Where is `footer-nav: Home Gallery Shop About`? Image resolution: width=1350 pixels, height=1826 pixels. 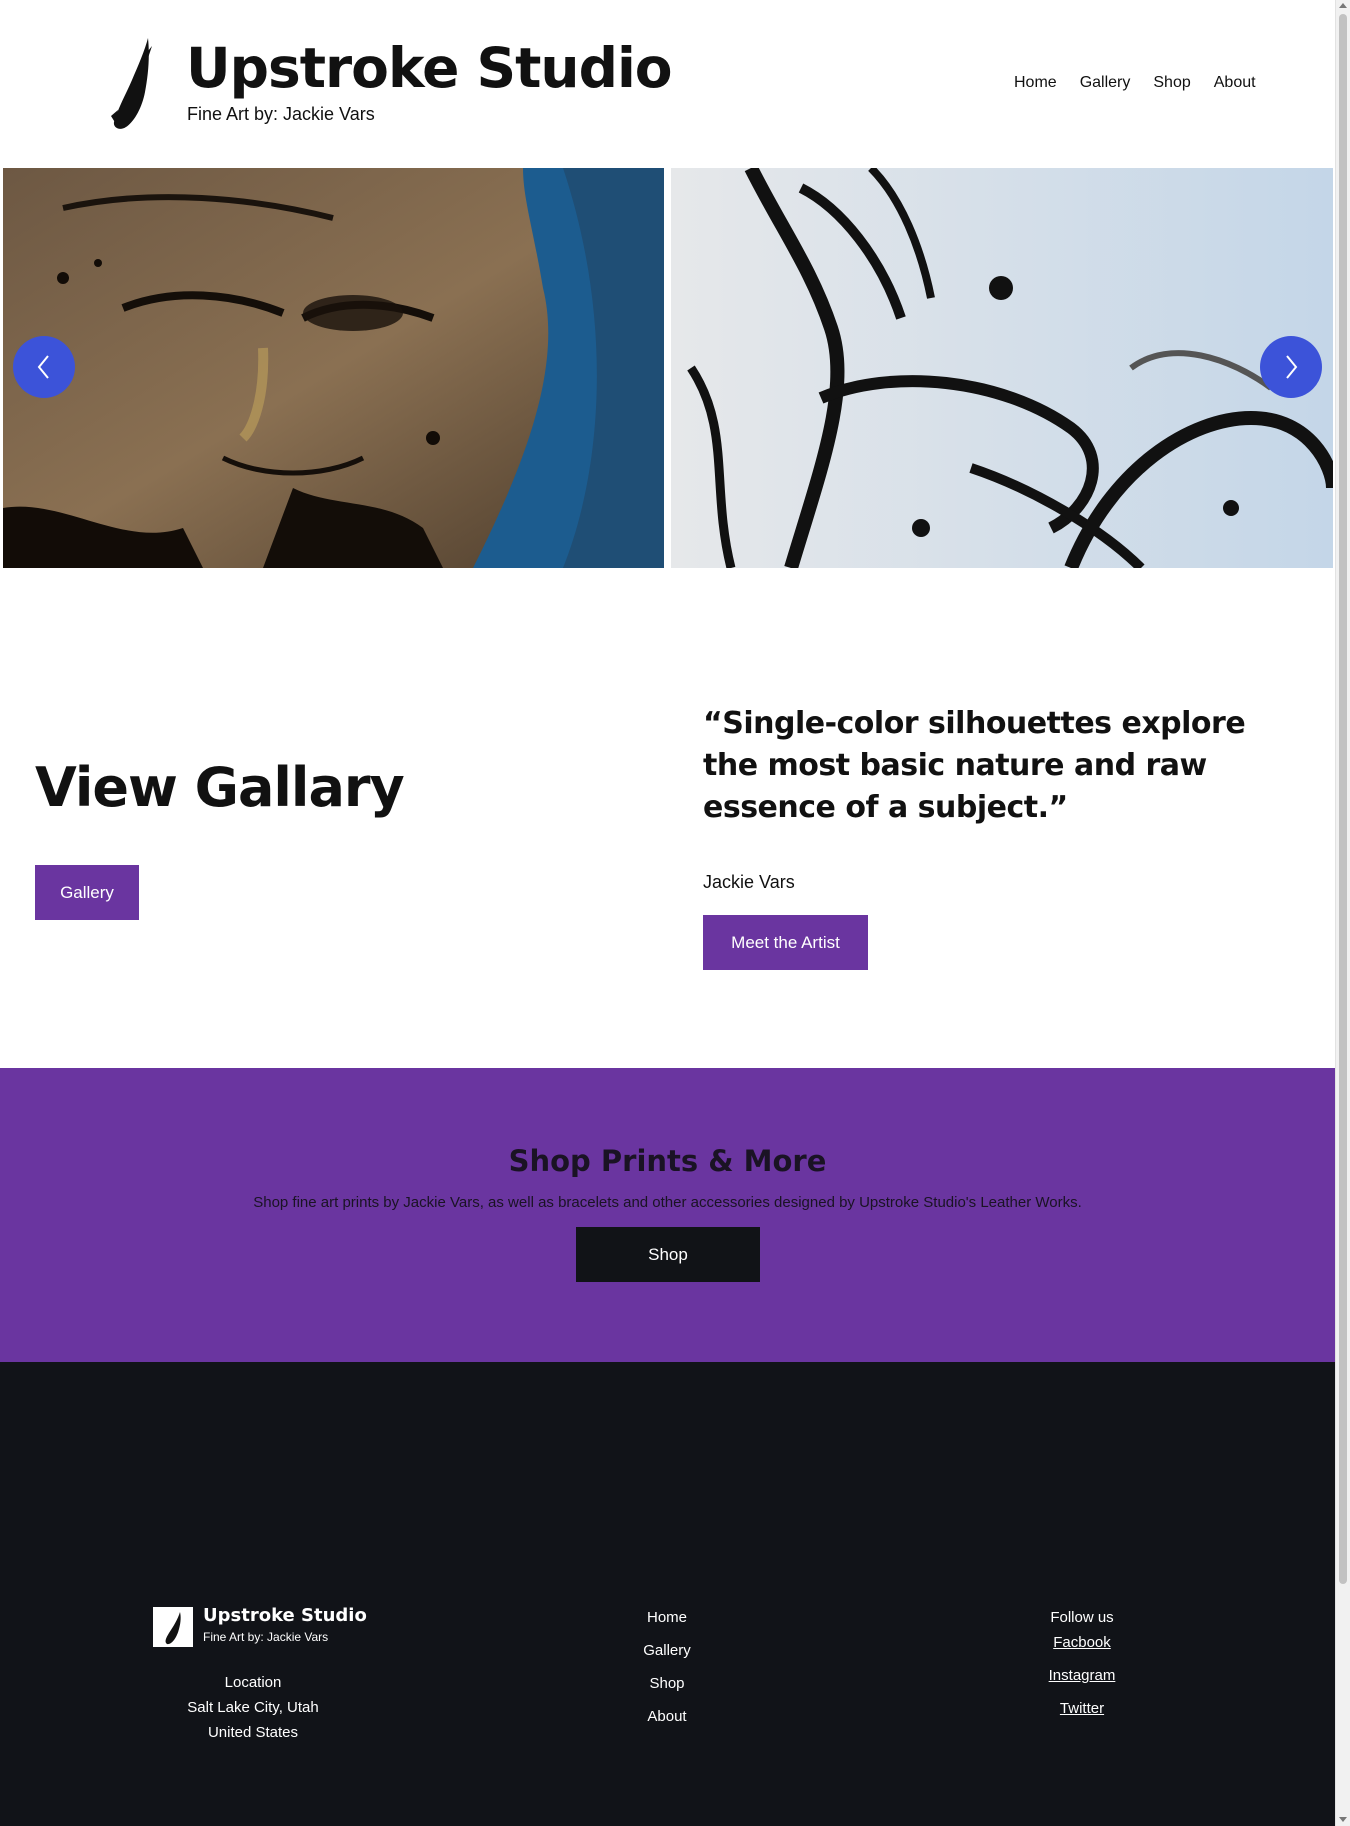
footer-nav: Home Gallery Shop About is located at coordinates (667, 1675).